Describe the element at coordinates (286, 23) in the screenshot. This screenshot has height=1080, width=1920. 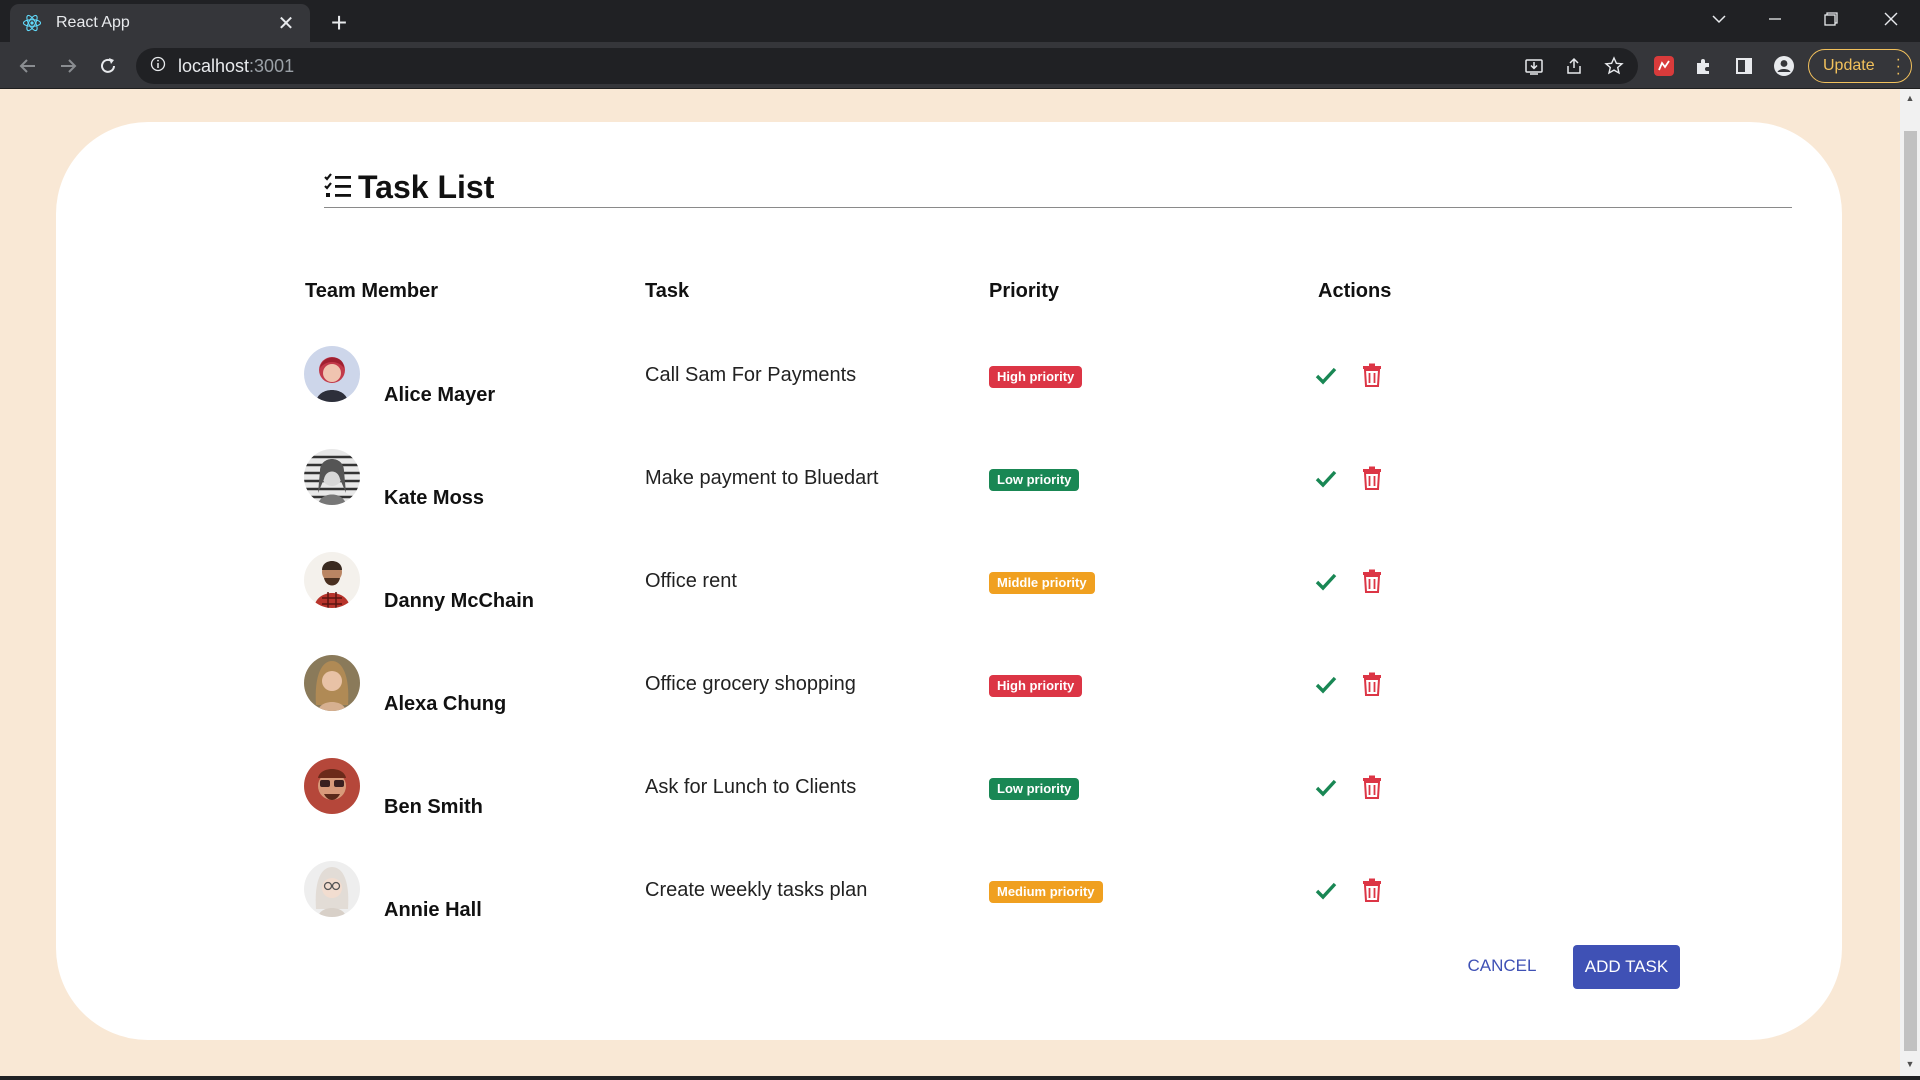
I see `tab-close-icon: ✕` at that location.